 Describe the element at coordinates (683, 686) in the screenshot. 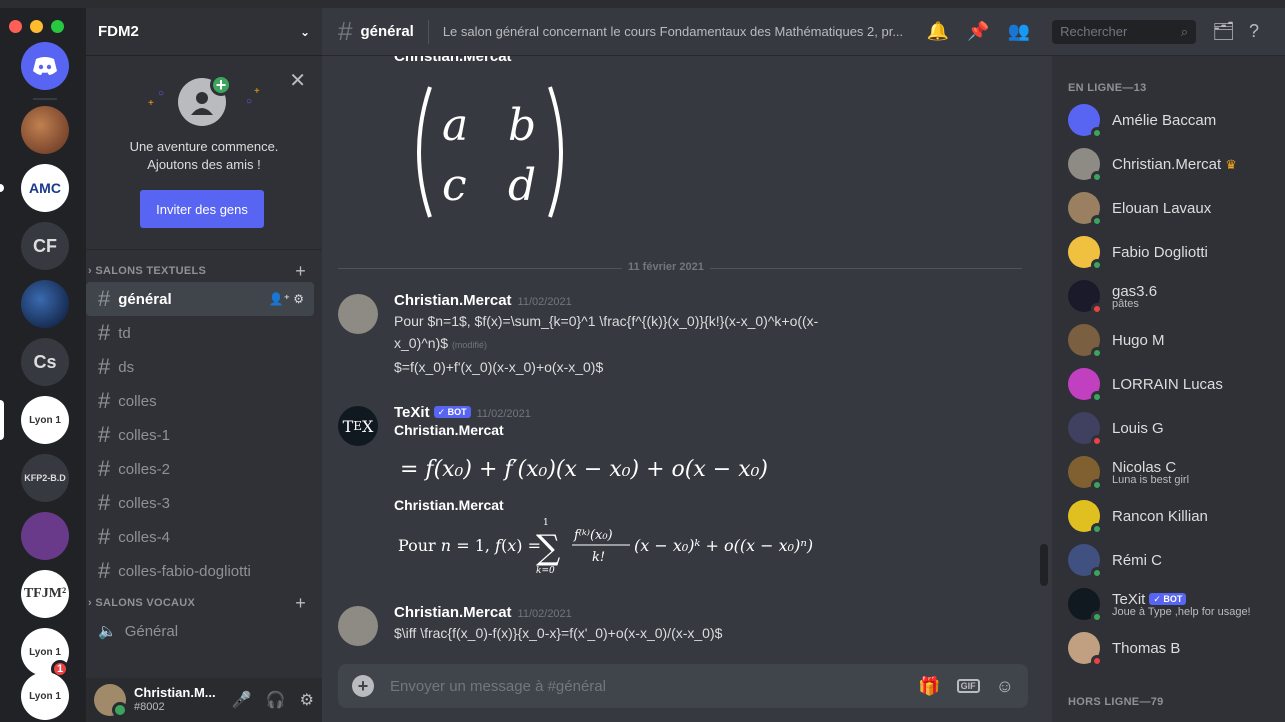

I see `message-composer: + Envoyer un message à #général 🎁 GIF ☺` at that location.